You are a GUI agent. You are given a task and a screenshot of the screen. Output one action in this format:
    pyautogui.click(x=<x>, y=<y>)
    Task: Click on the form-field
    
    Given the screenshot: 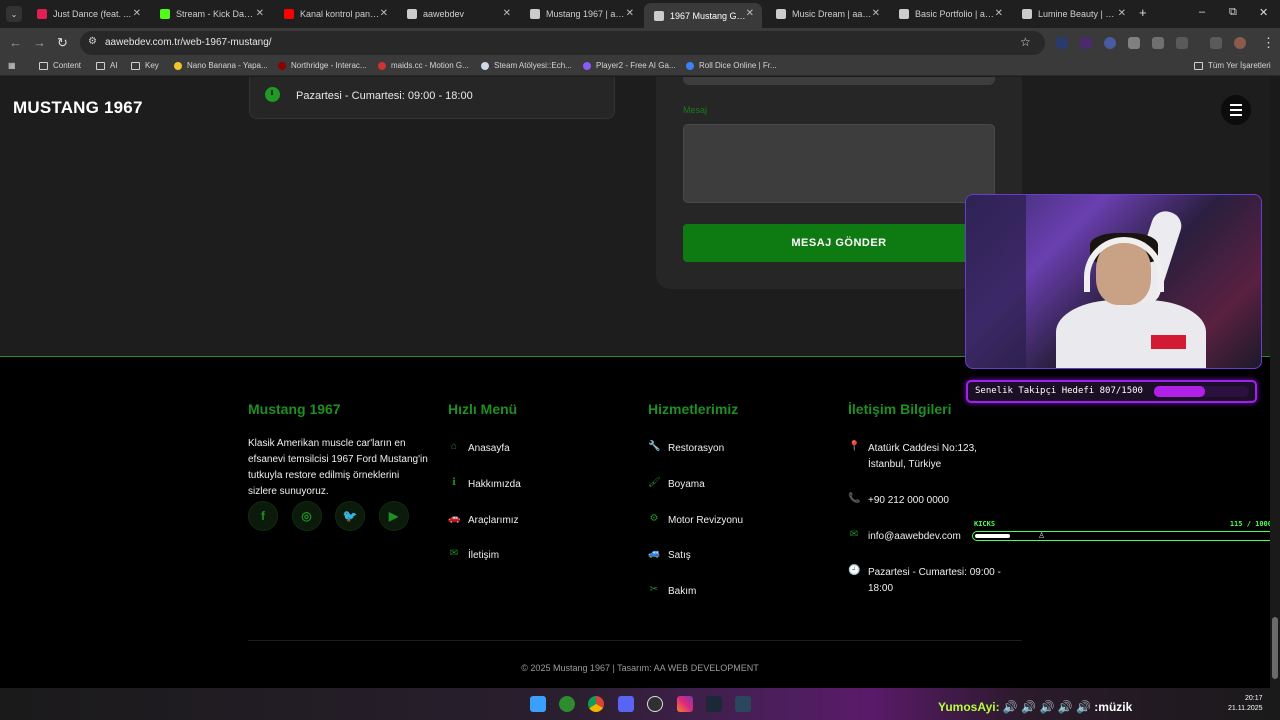 What is the action you would take?
    pyautogui.click(x=839, y=81)
    